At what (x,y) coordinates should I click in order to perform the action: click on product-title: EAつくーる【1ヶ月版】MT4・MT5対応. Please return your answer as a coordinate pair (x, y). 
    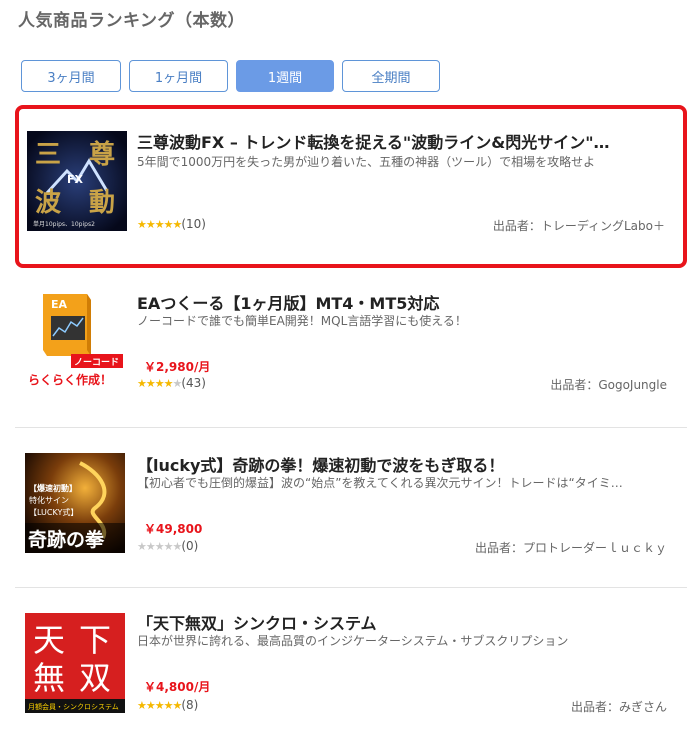
    Looking at the image, I should click on (401, 302).